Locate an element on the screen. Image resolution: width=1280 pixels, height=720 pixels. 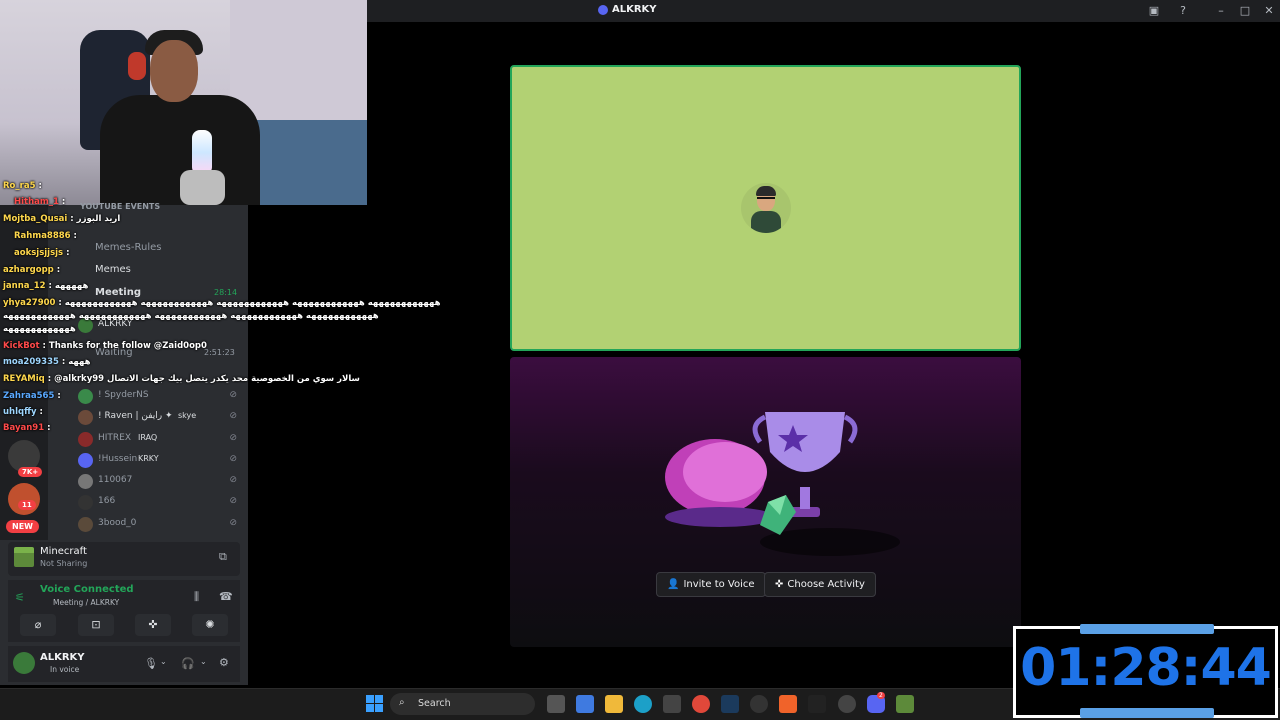
voice-user-name: !Hussein is located at coordinates (118, 459).